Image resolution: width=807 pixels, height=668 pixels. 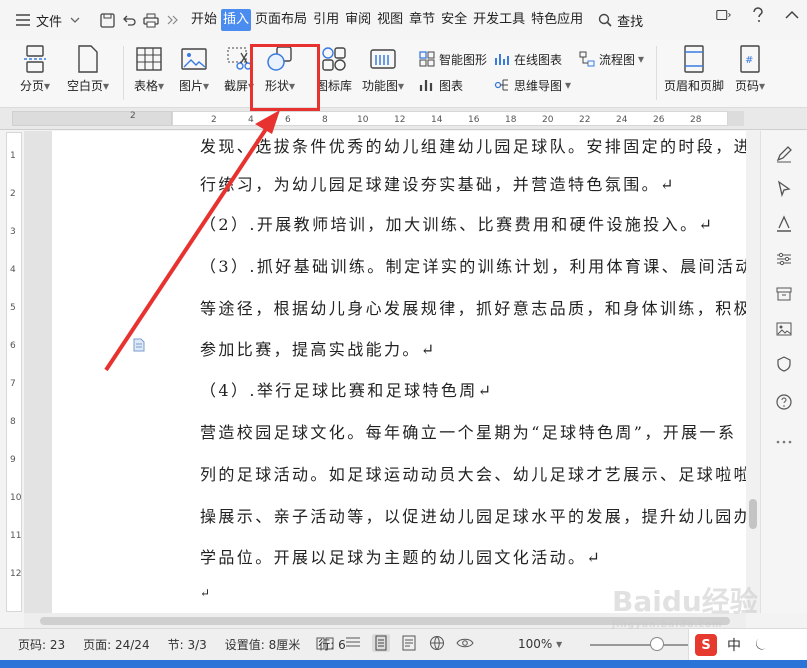 I want to click on status-section: 节: 3/3, so click(x=187, y=644).